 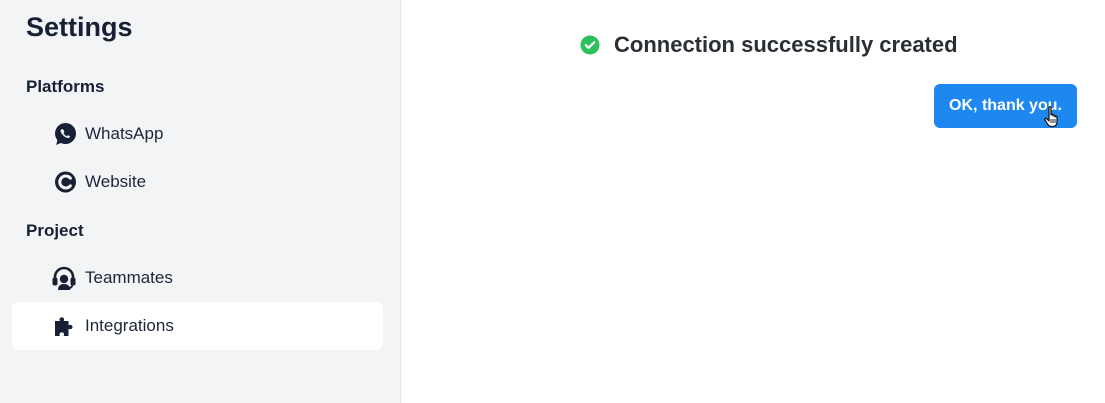 What do you see at coordinates (197, 182) in the screenshot?
I see `sidebar-item-website: Website` at bounding box center [197, 182].